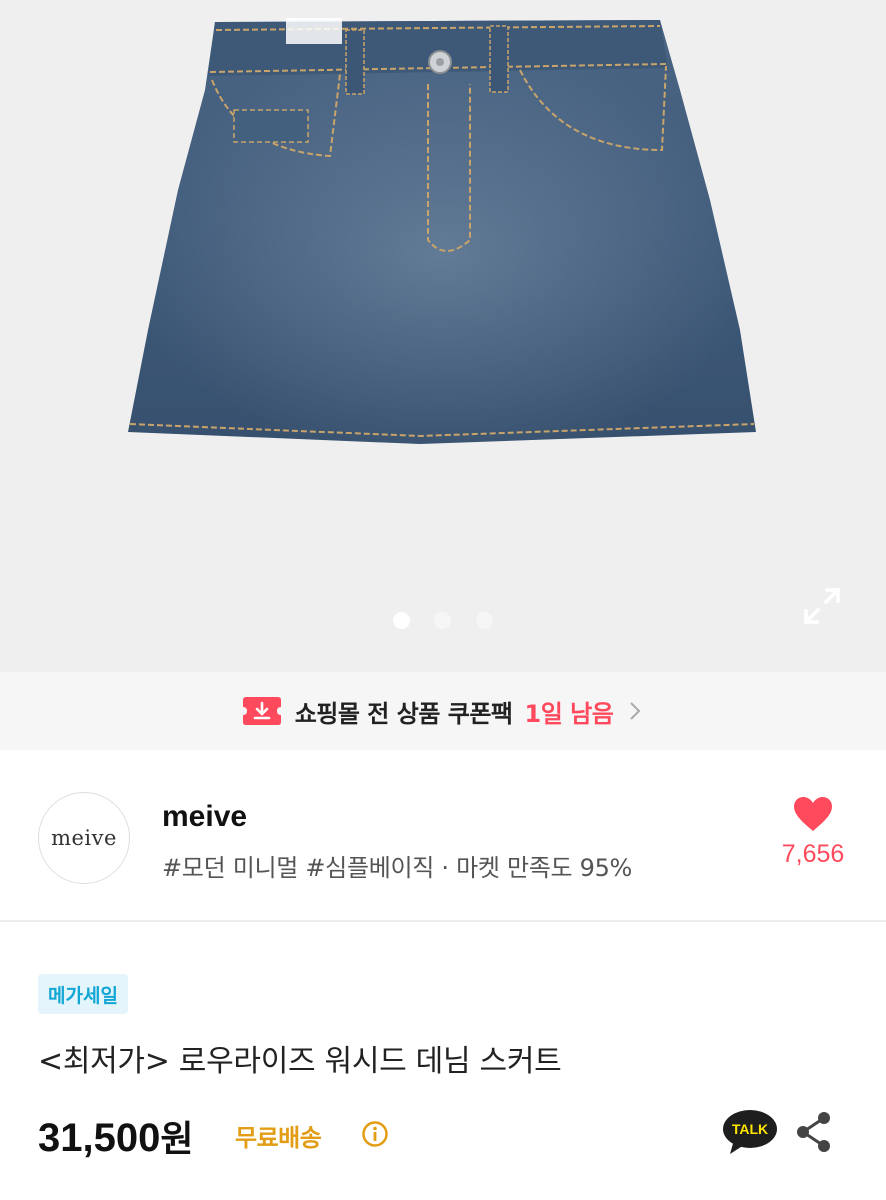 The width and height of the screenshot is (886, 1200). Describe the element at coordinates (397, 868) in the screenshot. I see `store-tags: #모던 미니멀 #심플베이직 · 마켓 만족도 95%` at that location.